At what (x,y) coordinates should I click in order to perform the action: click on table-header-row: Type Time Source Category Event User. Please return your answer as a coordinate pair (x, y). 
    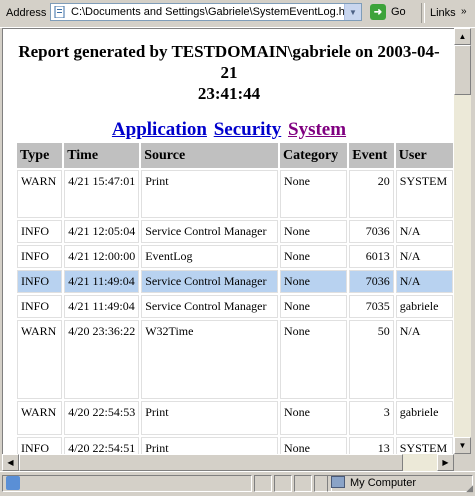
    Looking at the image, I should click on (235, 155).